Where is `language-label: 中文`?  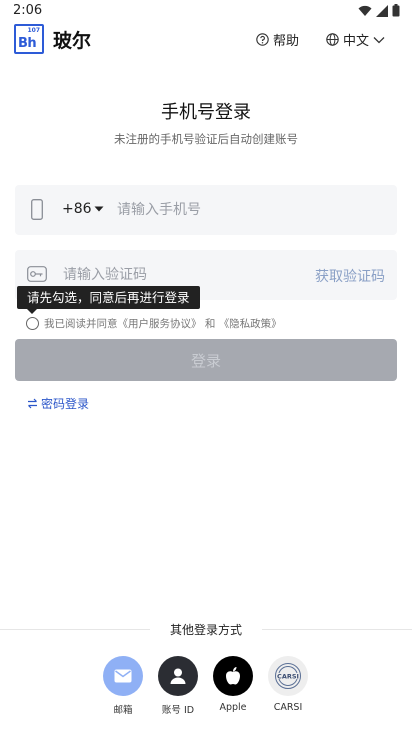
language-label: 中文 is located at coordinates (356, 41).